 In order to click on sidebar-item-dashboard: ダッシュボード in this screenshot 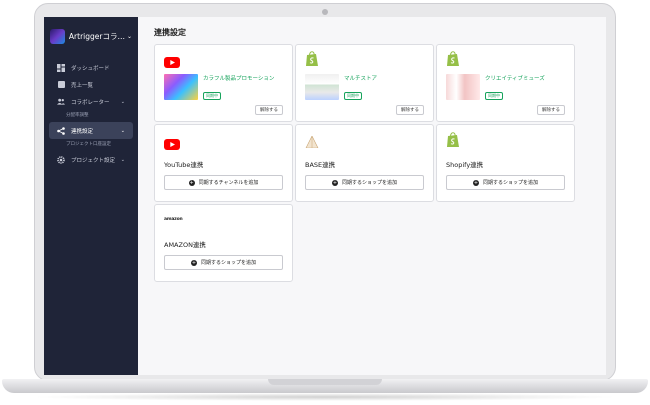, I will do `click(91, 67)`.